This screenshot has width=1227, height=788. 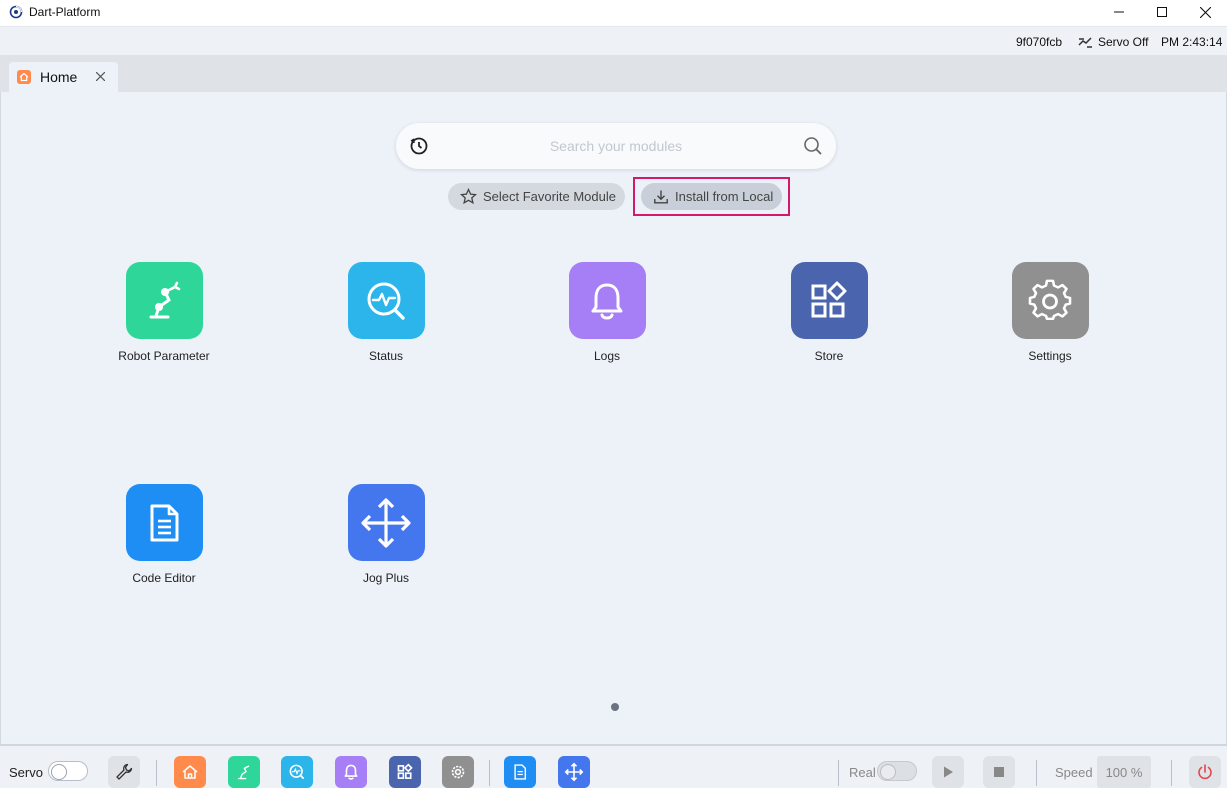 I want to click on select-favorite-module-label: Select Favorite Module, so click(x=549, y=196).